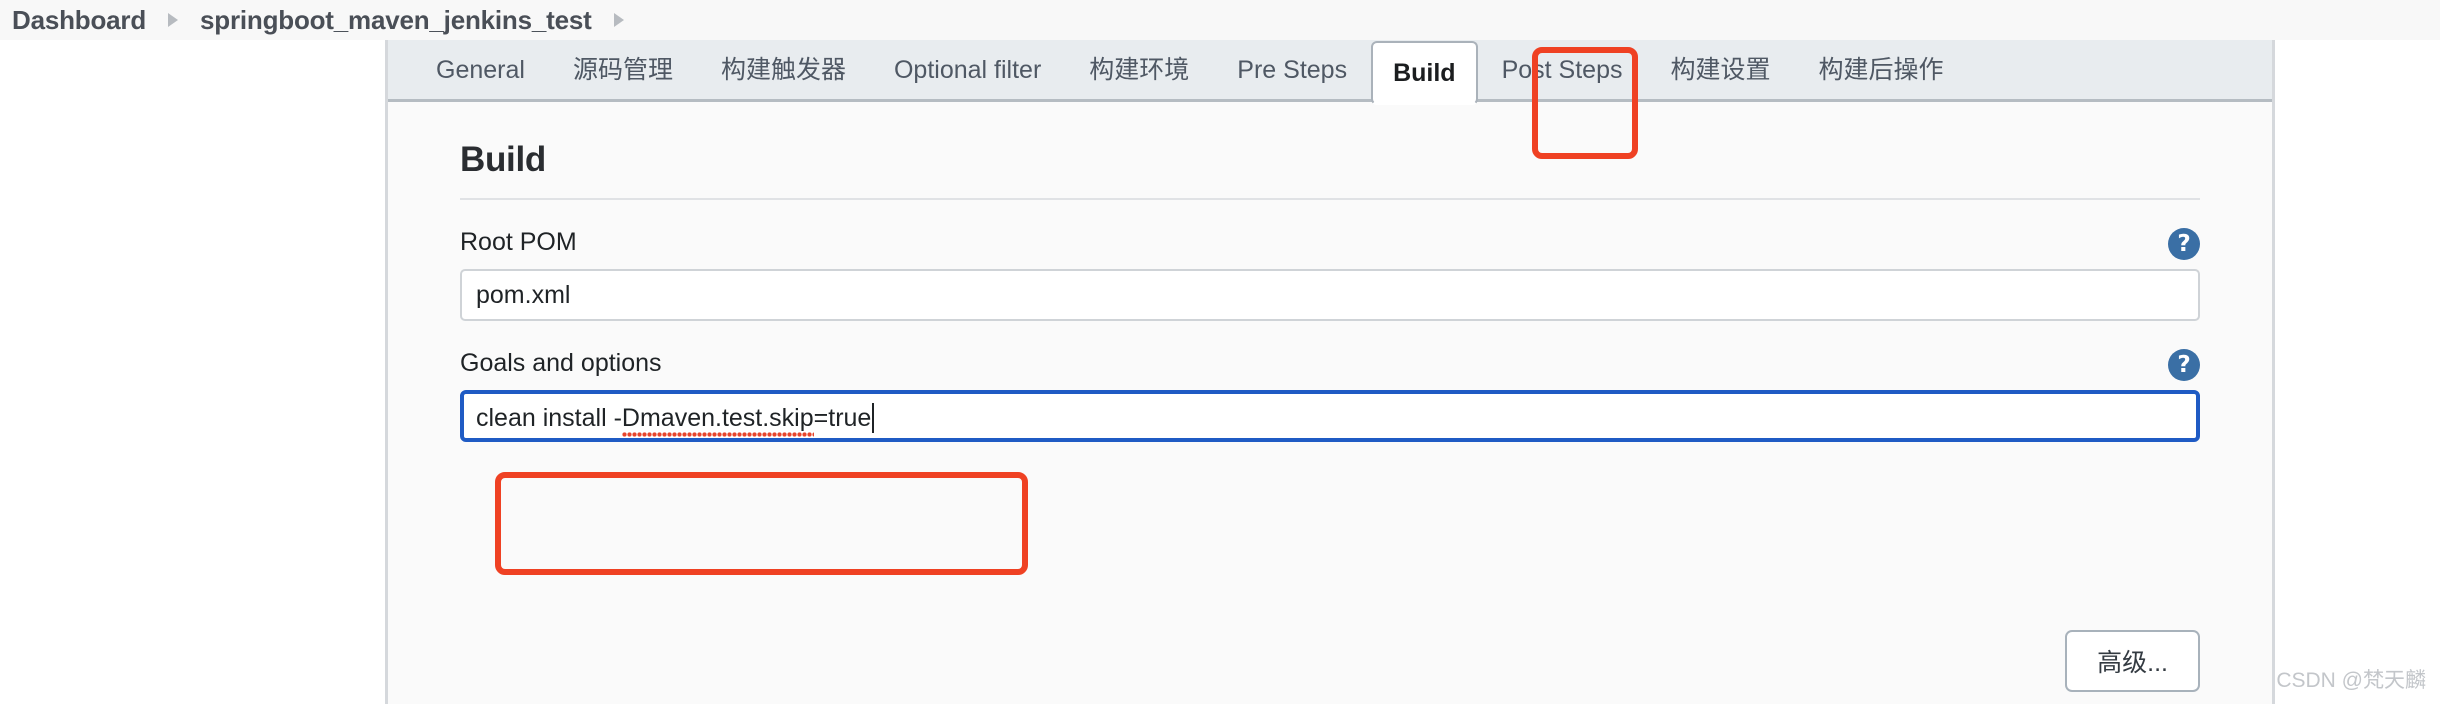  What do you see at coordinates (967, 70) in the screenshot?
I see `tab-optional-filter: Optional filter` at bounding box center [967, 70].